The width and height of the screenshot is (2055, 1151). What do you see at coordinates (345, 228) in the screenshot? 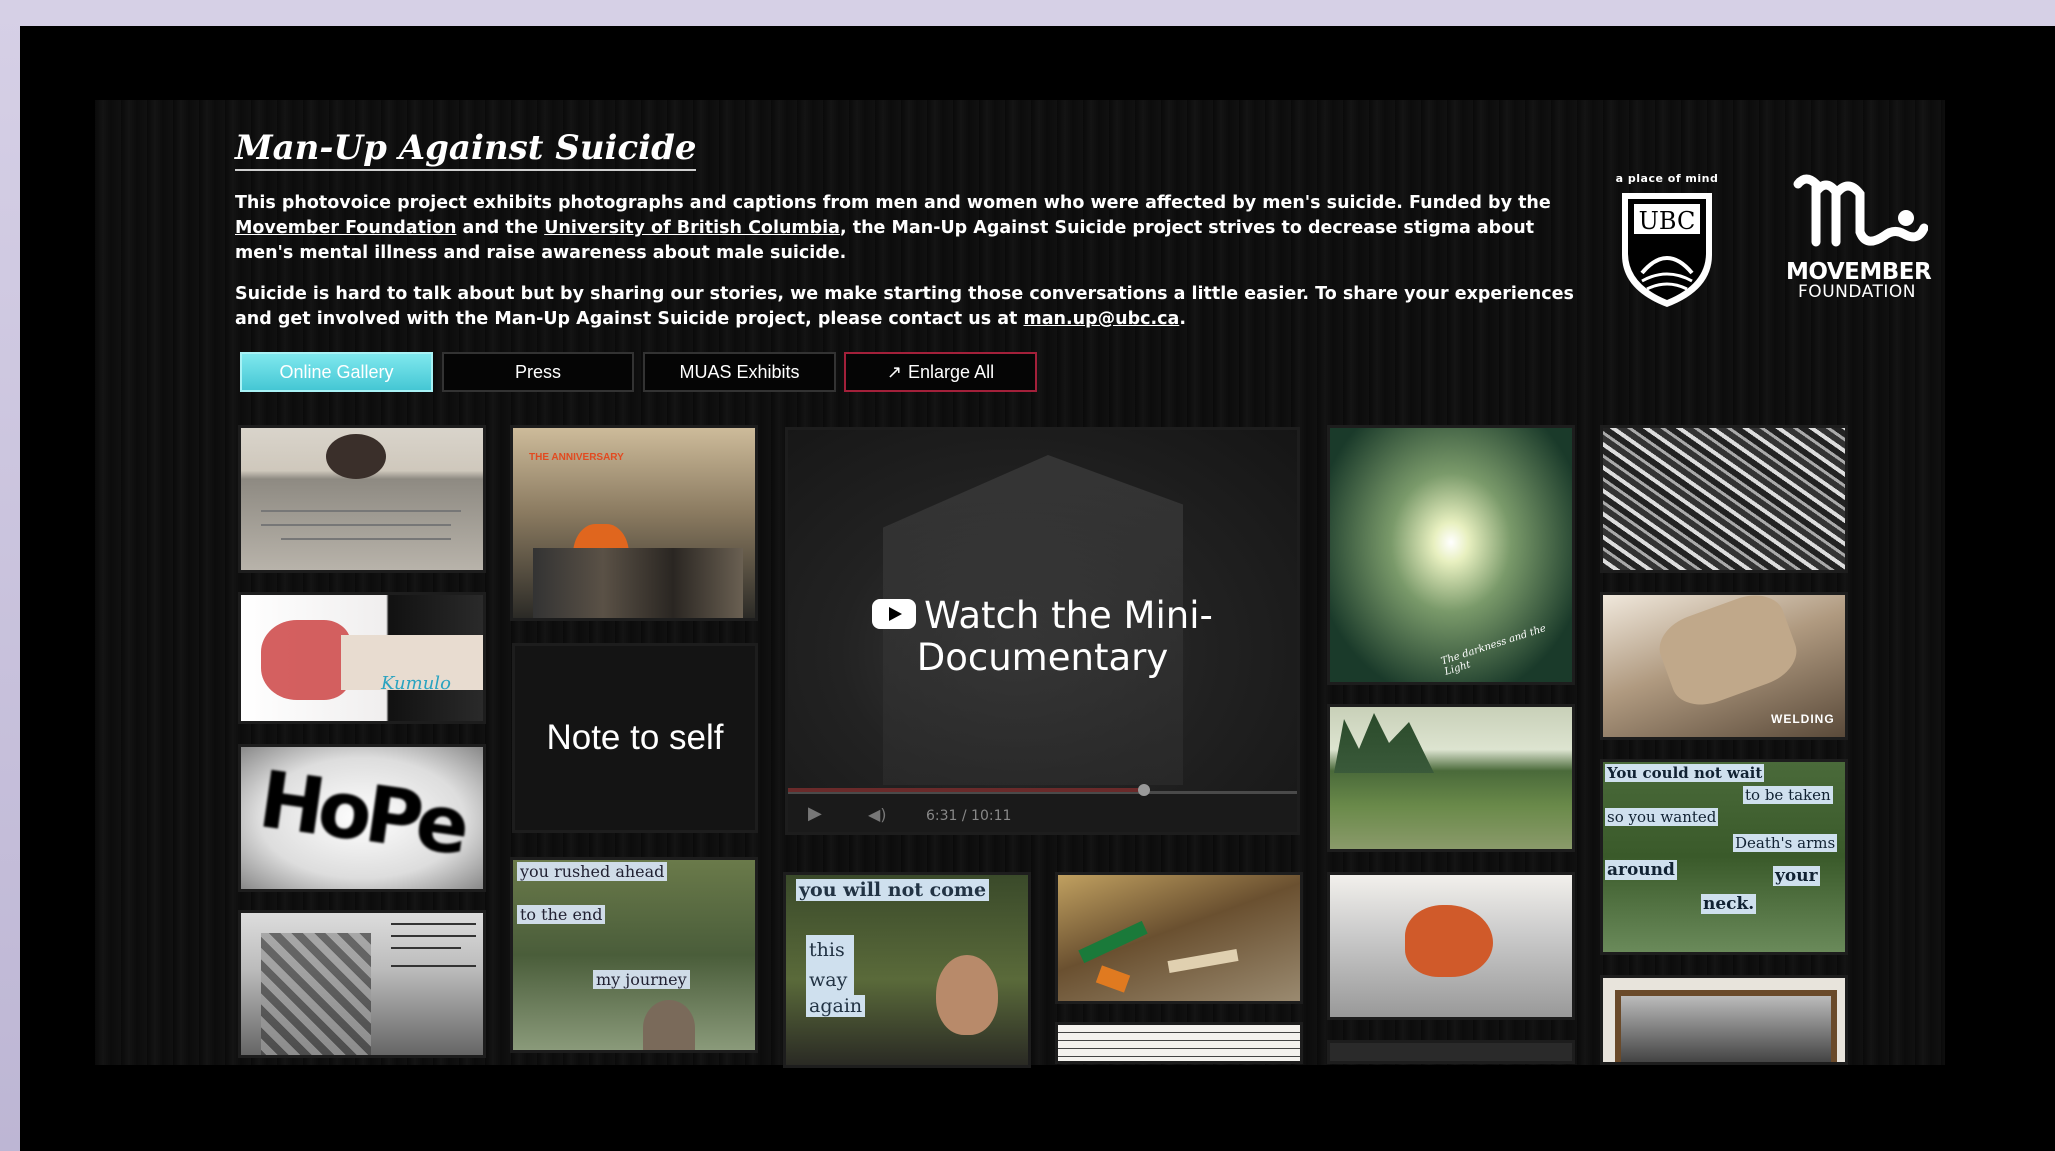
I see `movember-link: Movember Foundation` at bounding box center [345, 228].